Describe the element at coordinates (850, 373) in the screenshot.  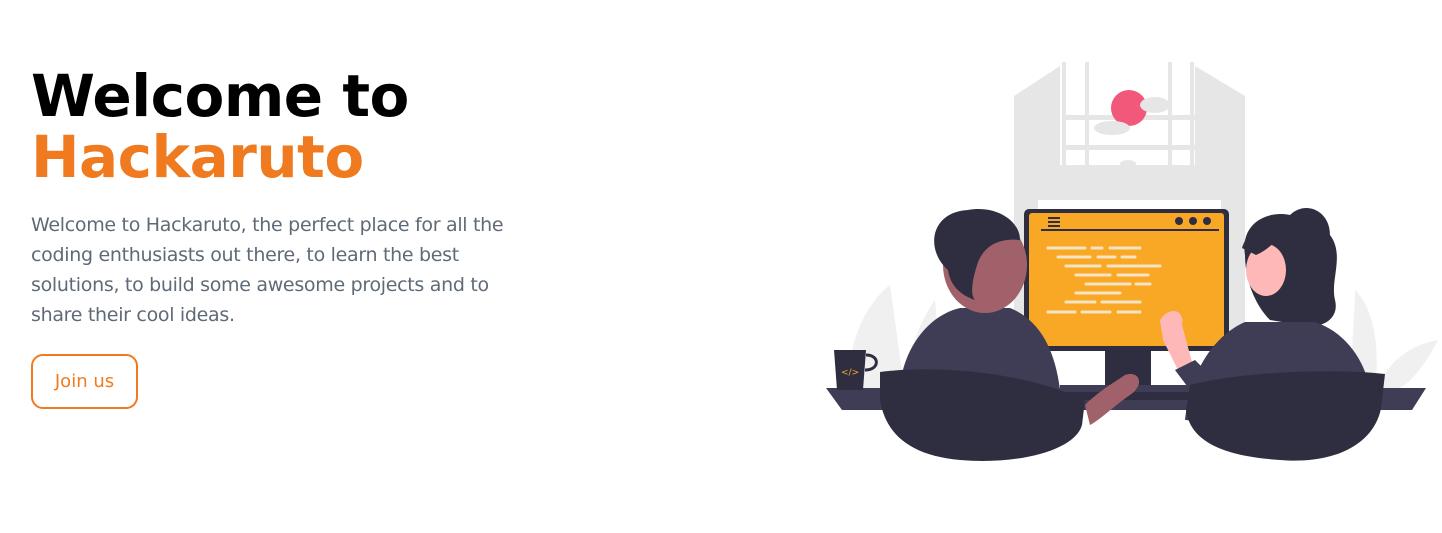
I see `mug-code-glyph: </>` at that location.